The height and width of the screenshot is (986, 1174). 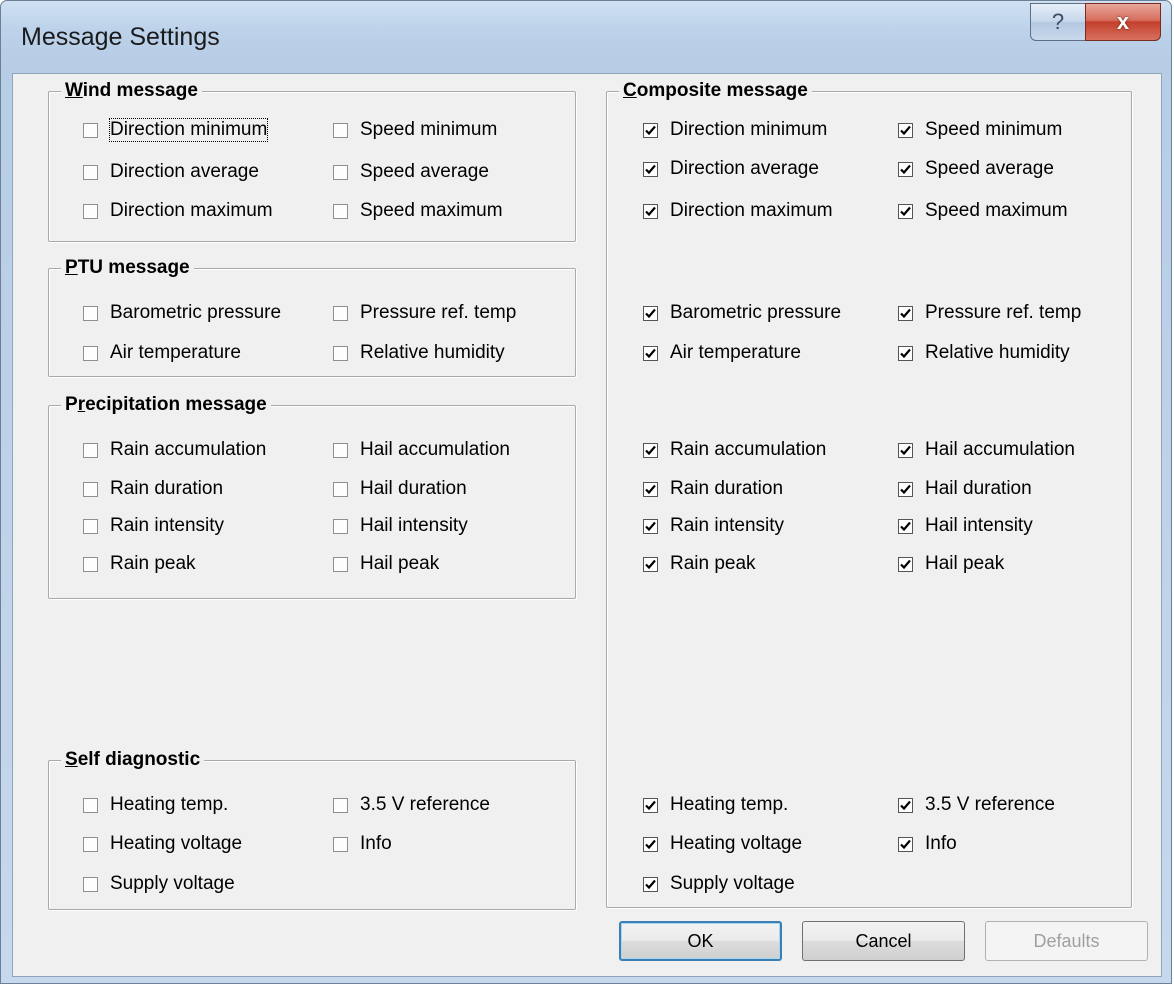 I want to click on wind-checkbox-speed-minimum: Speed minimum, so click(x=415, y=130).